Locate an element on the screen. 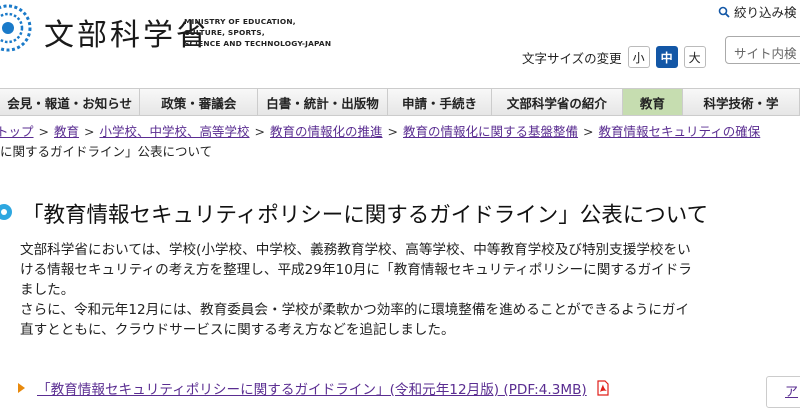  nav-item-about: 文部科学省の紹介 is located at coordinates (557, 102).